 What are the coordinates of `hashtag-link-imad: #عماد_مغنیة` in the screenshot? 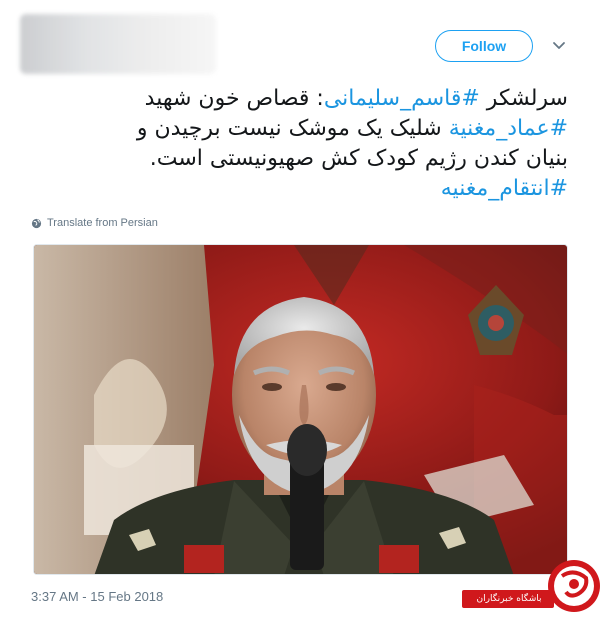 It's located at (508, 128).